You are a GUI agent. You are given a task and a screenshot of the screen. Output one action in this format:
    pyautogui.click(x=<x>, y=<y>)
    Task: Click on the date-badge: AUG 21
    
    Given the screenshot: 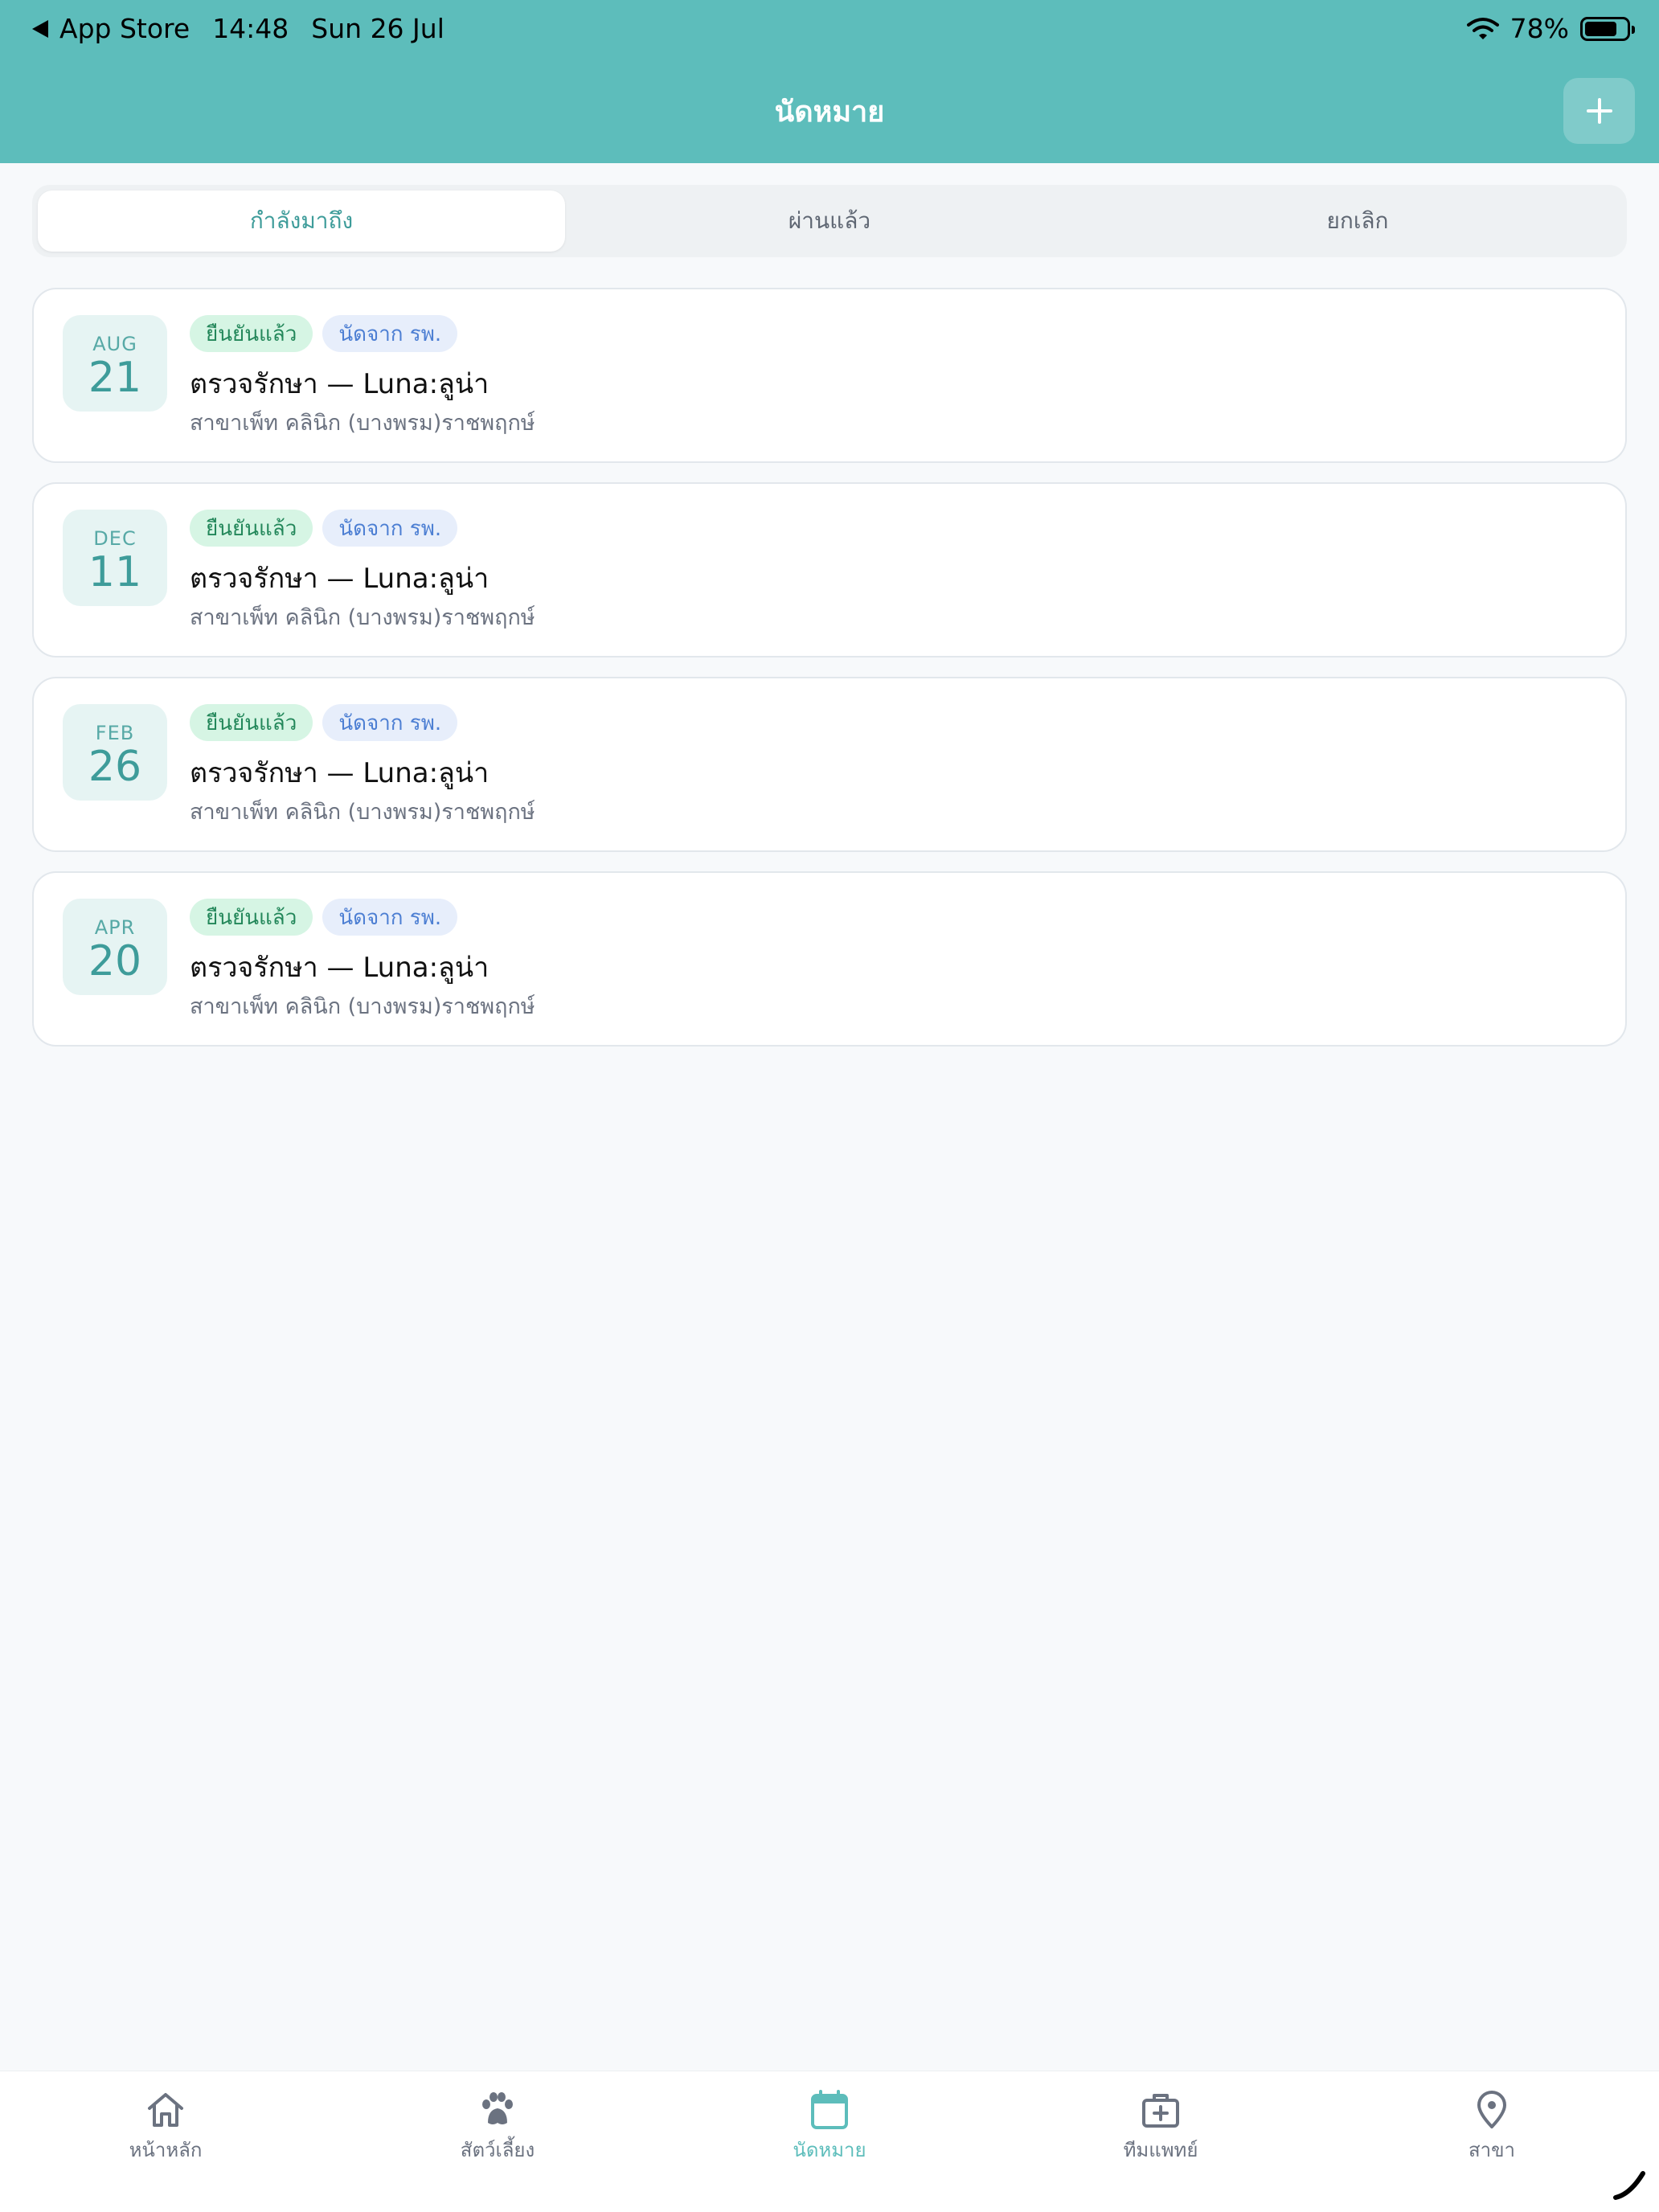 What is the action you would take?
    pyautogui.click(x=115, y=363)
    